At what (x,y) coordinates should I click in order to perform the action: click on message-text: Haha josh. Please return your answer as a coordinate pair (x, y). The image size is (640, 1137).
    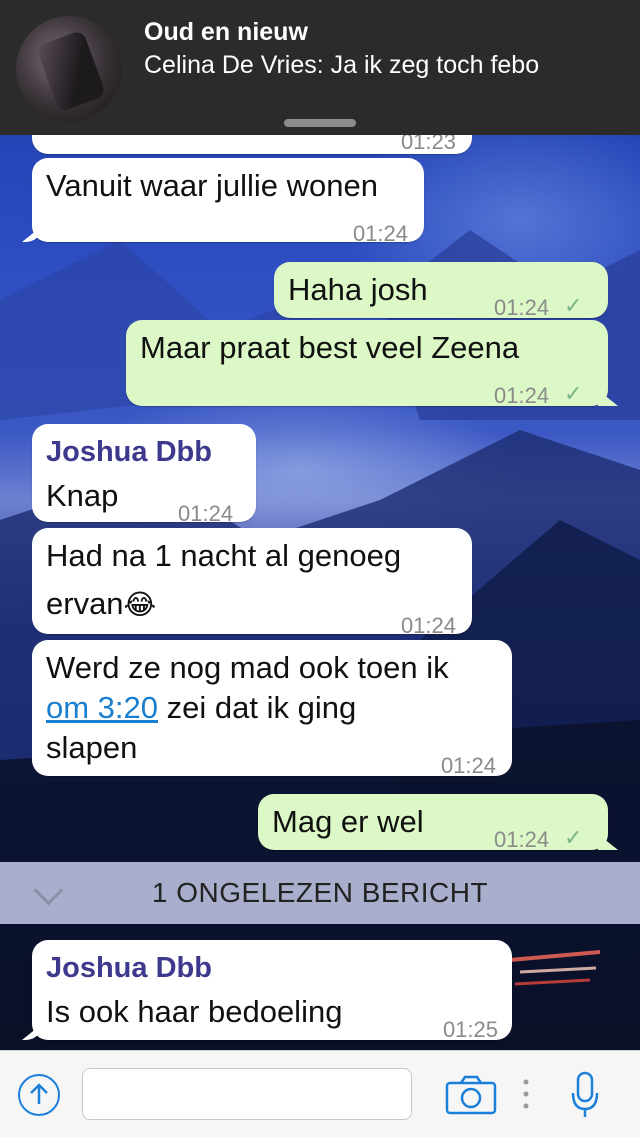
    Looking at the image, I should click on (358, 289).